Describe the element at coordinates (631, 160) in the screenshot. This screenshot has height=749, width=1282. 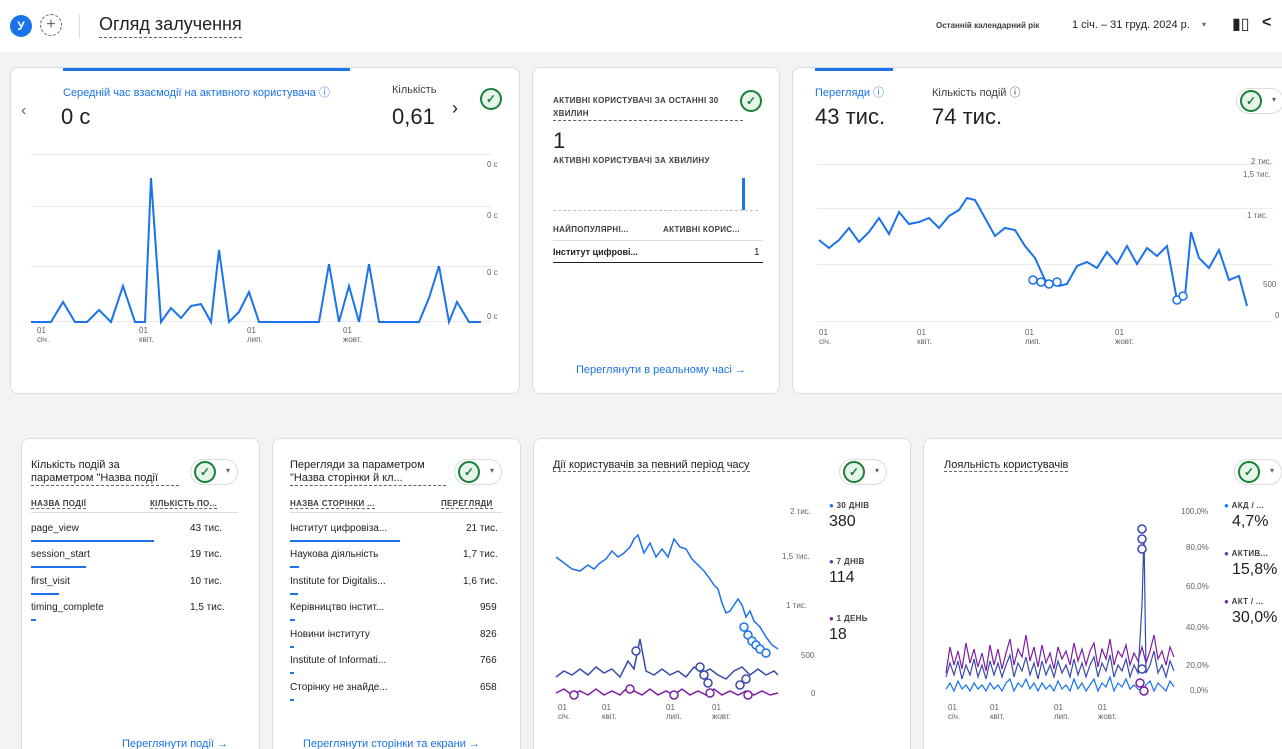
I see `realtime-subtitle: АКТИВНІ КОРИСТУВАЧІ ЗА ХВИЛИНУ` at that location.